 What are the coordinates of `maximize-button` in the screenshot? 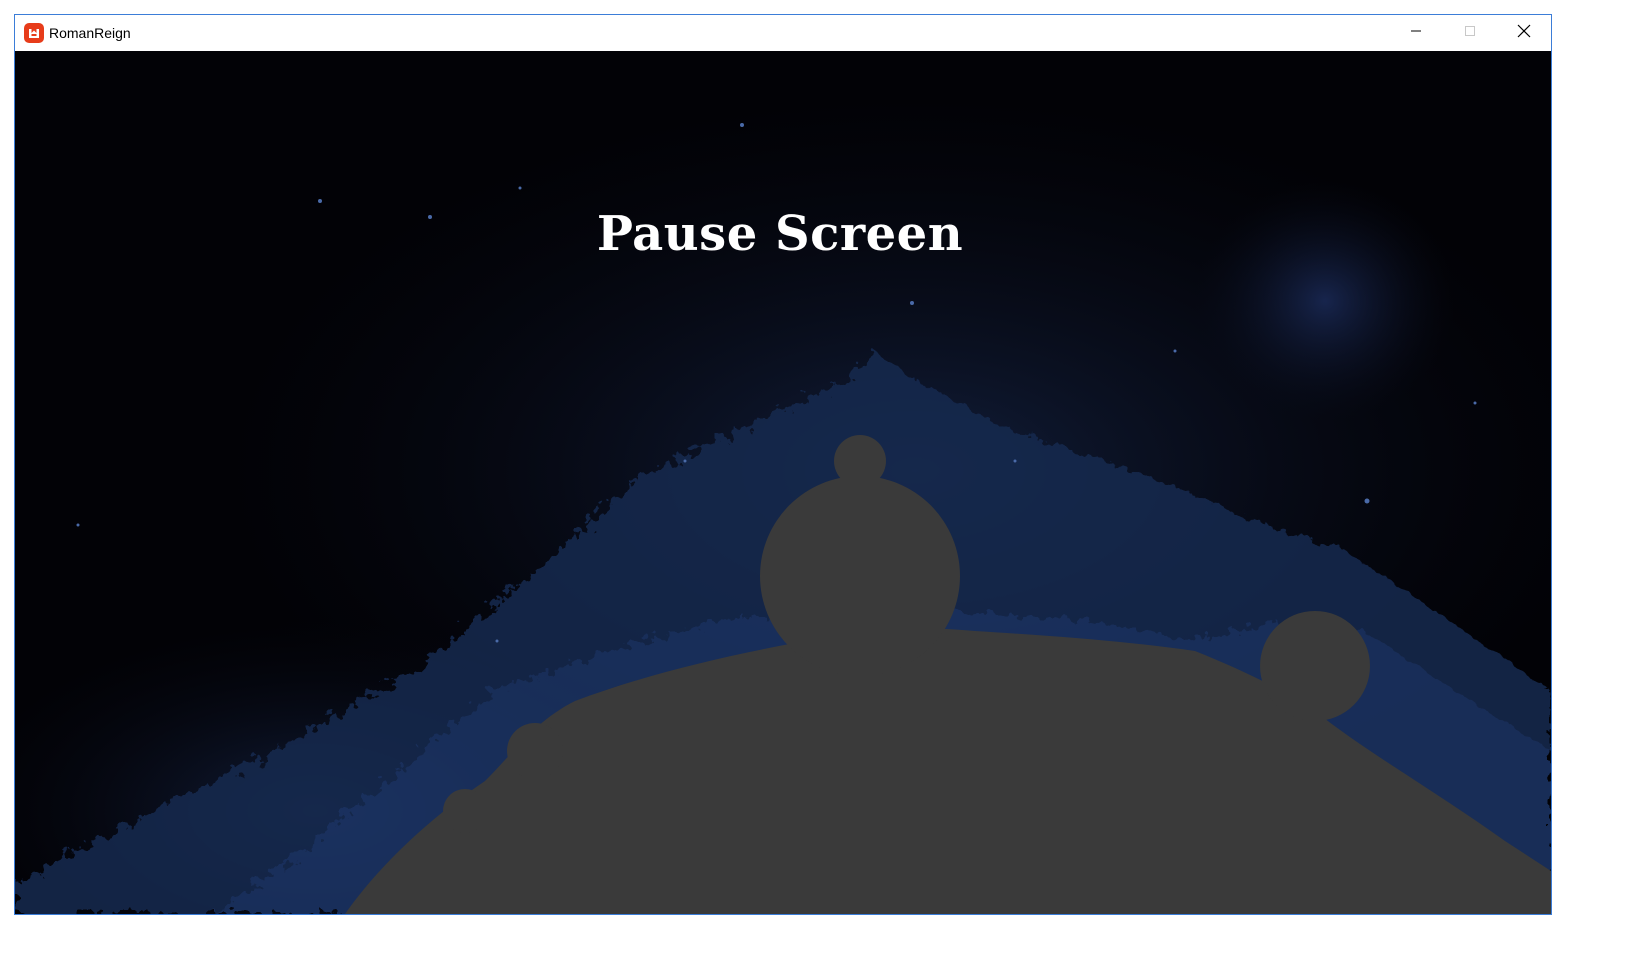 It's located at (1470, 33).